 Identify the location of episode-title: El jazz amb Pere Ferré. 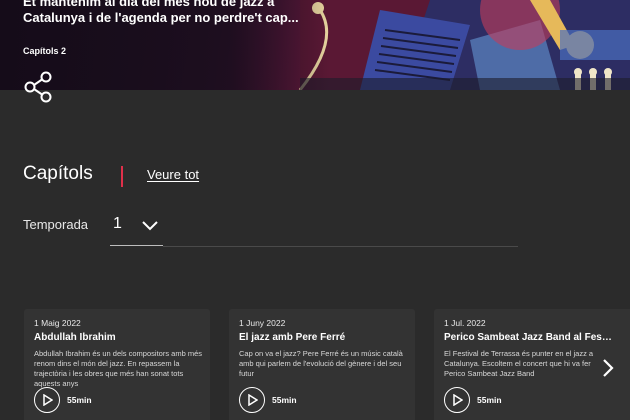
(292, 337).